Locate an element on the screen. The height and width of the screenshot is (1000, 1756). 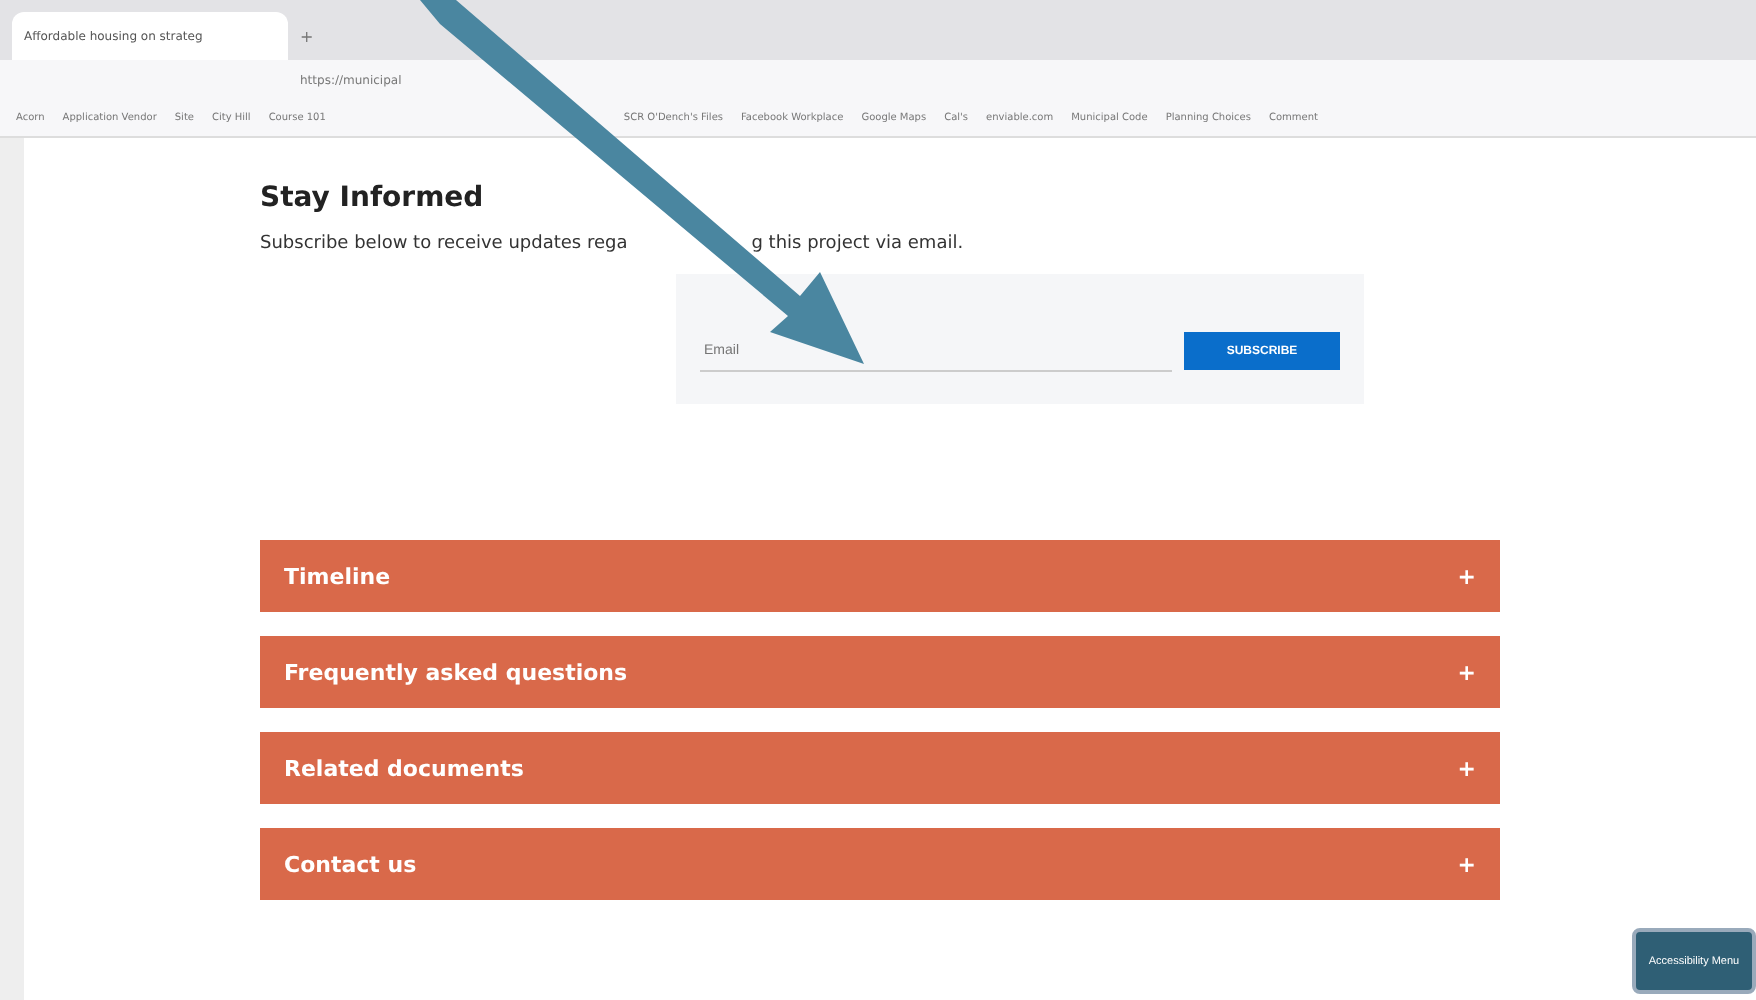
accordion-header: Timeline + is located at coordinates (880, 576).